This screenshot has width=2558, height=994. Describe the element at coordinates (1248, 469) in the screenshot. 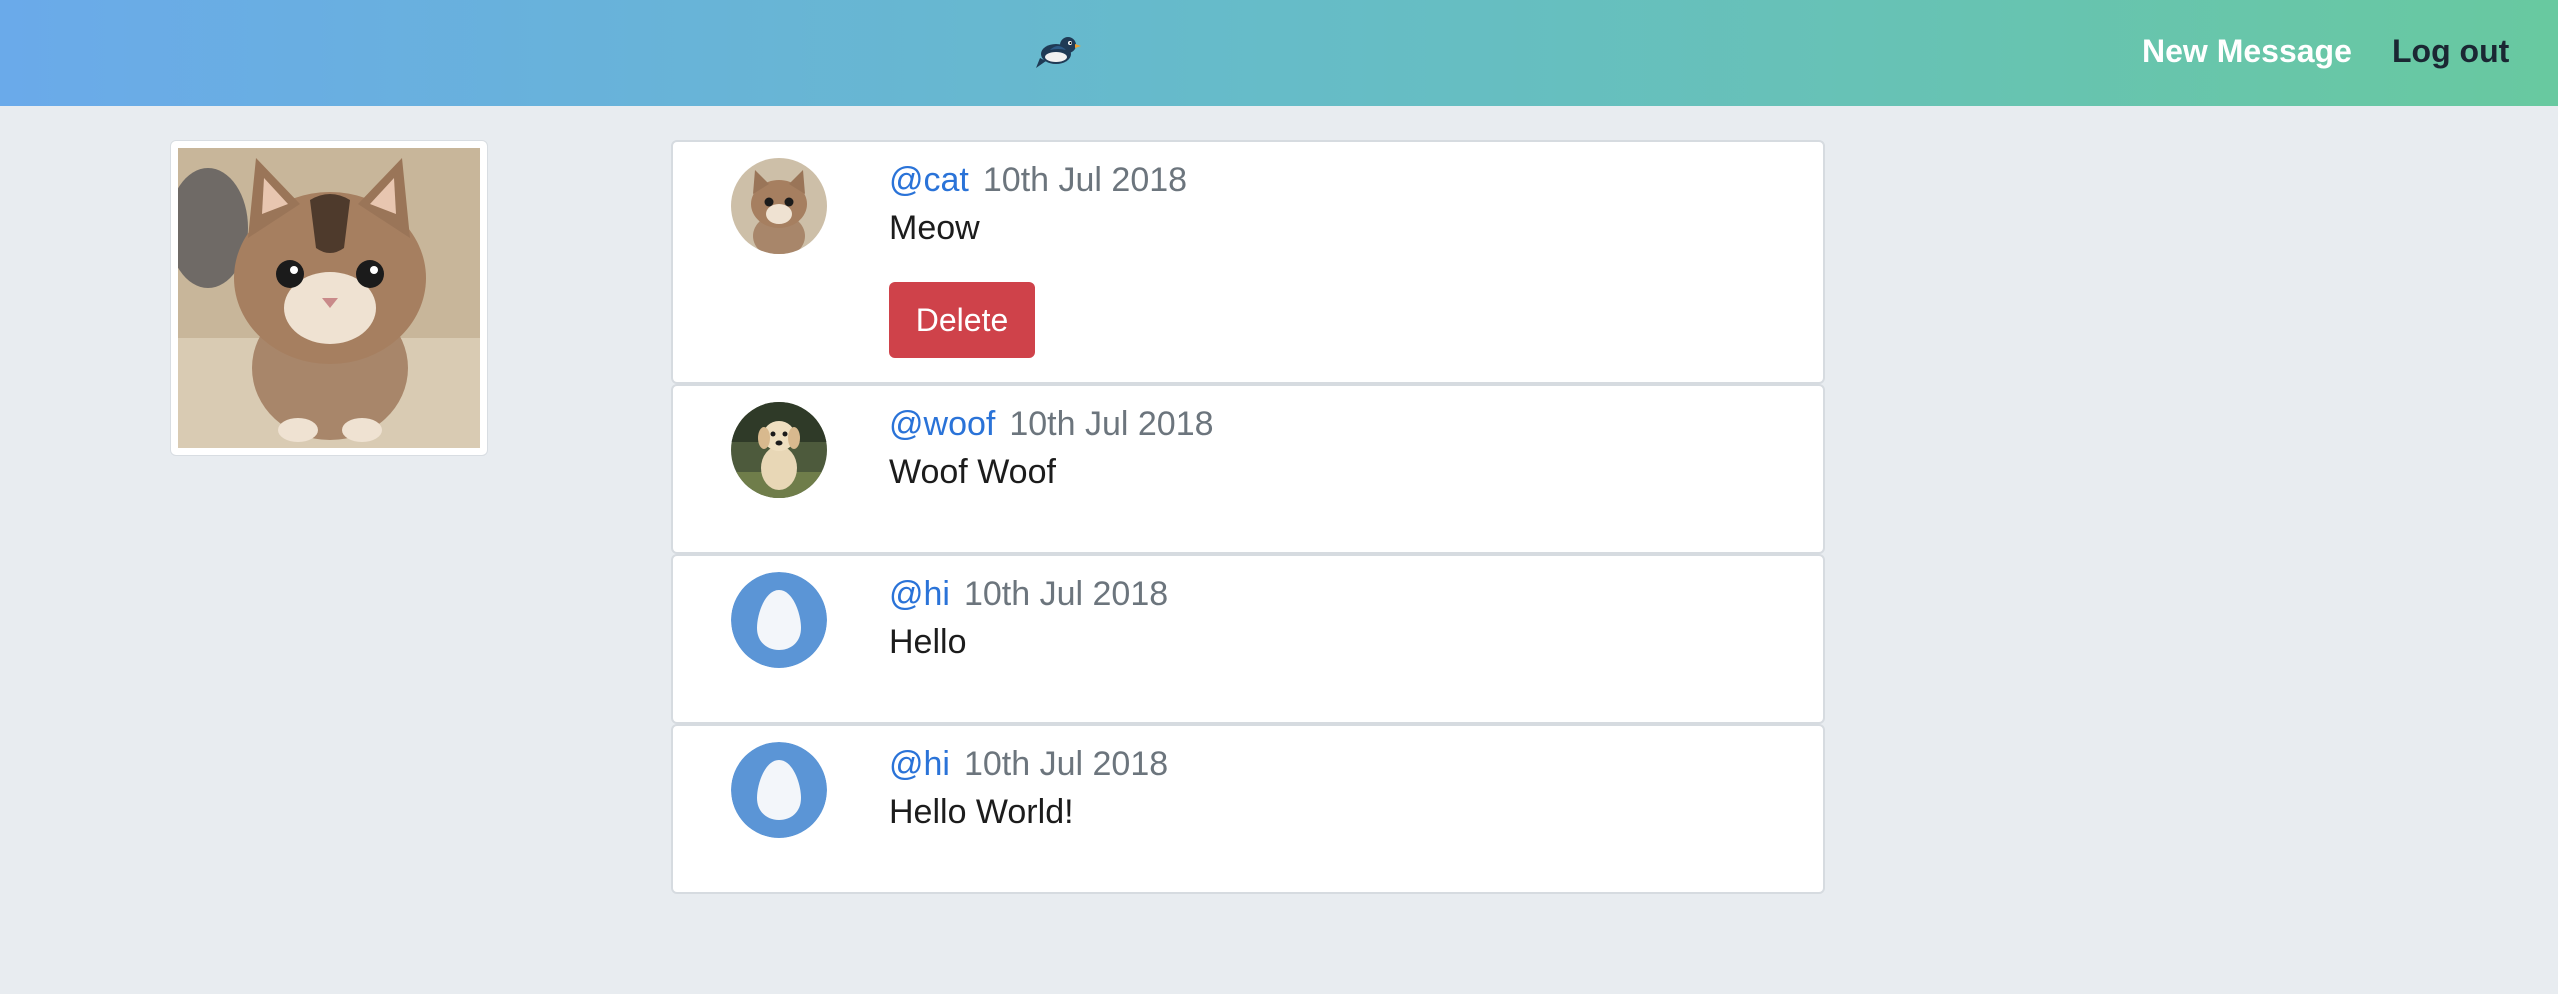

I see `message-card: @woof 10th Jul 2018 Woof Woof` at that location.